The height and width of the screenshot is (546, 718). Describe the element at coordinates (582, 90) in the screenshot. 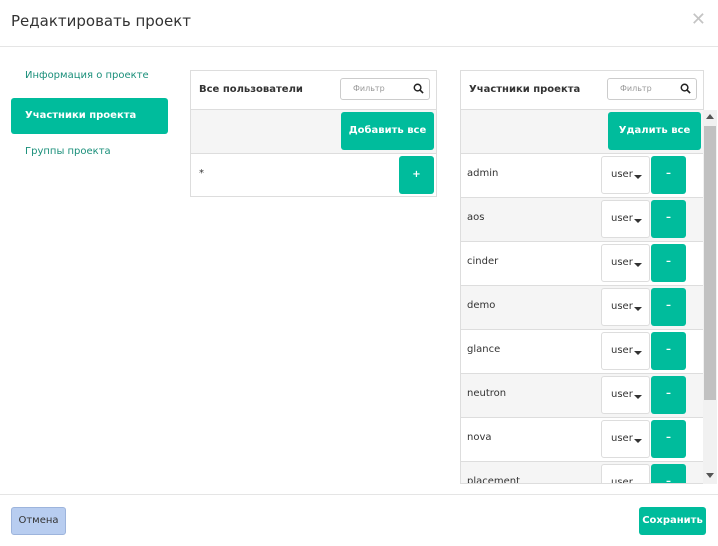

I see `members-header: Участники проекта Фильтр` at that location.